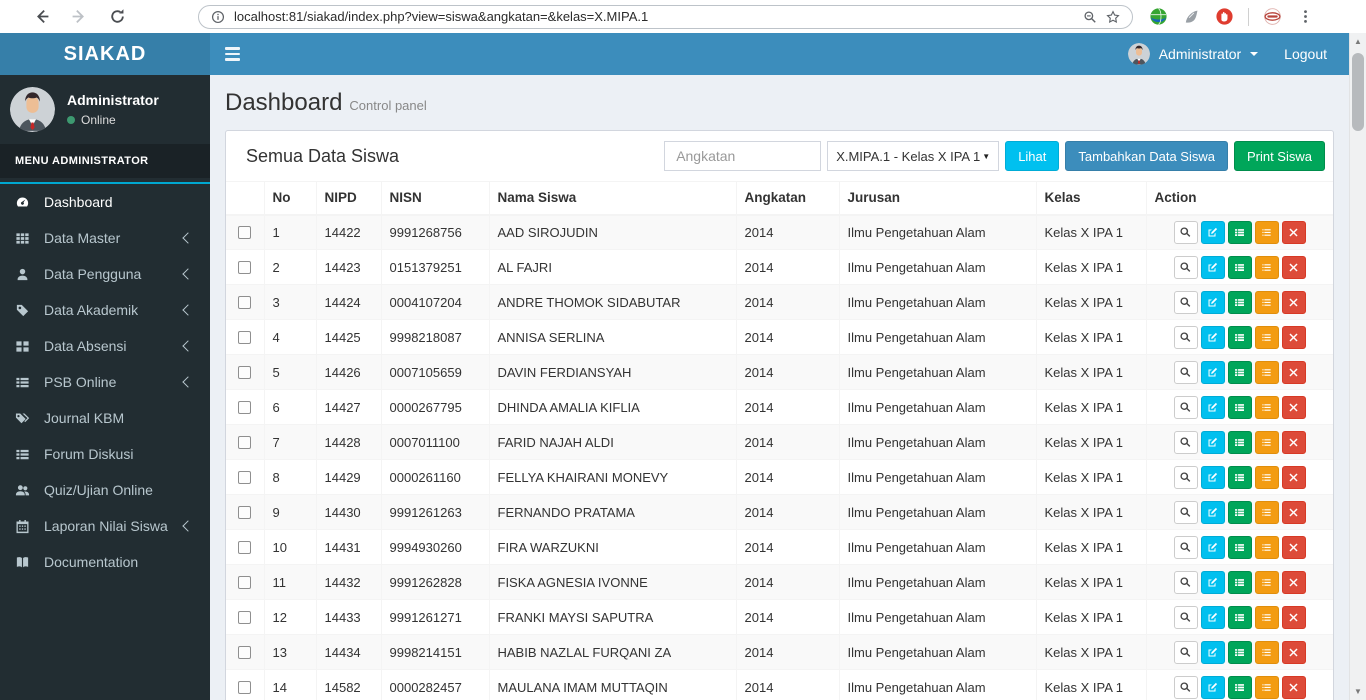  I want to click on browser-back-button, so click(41, 17).